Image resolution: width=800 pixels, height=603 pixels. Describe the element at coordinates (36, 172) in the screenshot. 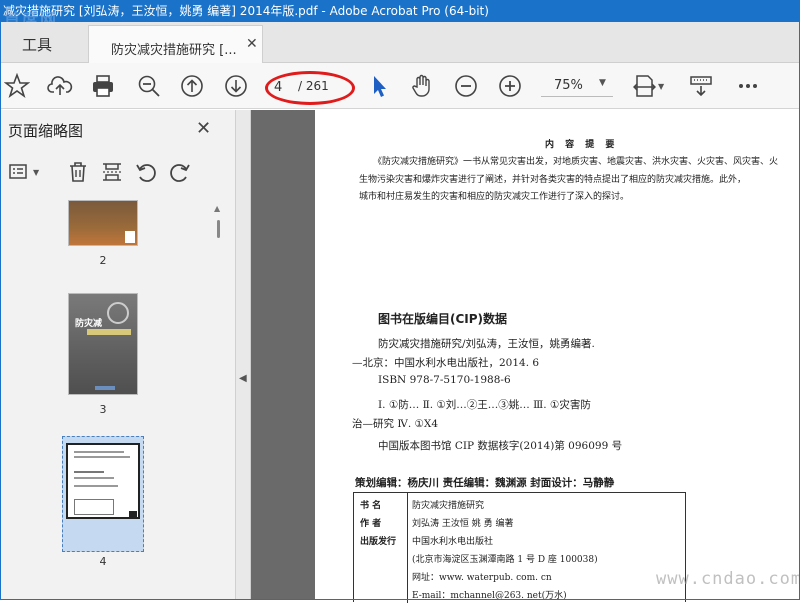

I see `thumbnail-options-chevron-icon: ▼` at that location.